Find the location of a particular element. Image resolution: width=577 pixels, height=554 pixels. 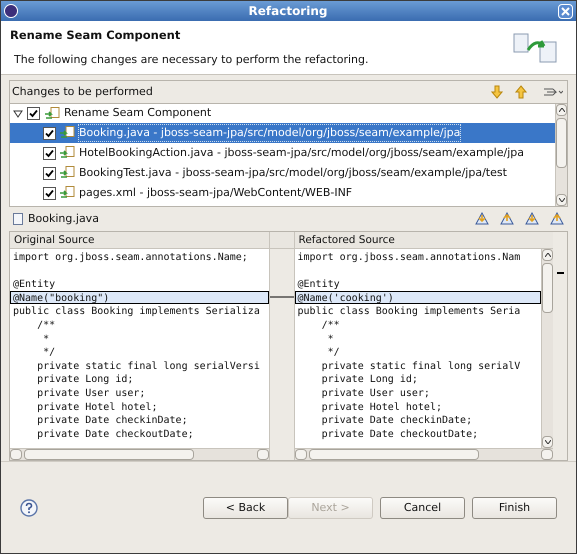

previous-change-icon is located at coordinates (557, 219).